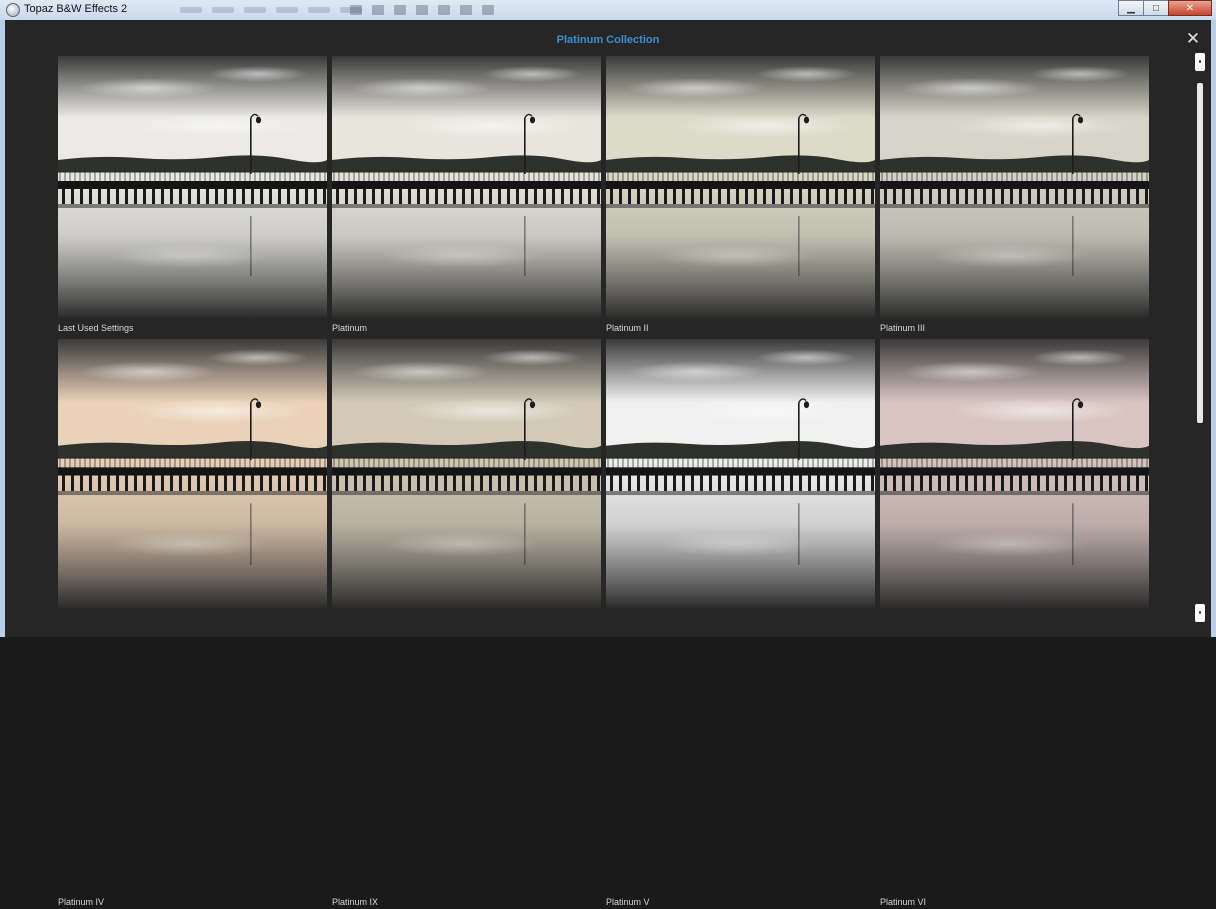 This screenshot has width=1216, height=909. What do you see at coordinates (608, 40) in the screenshot?
I see `dialog-title: Platinum Collection` at bounding box center [608, 40].